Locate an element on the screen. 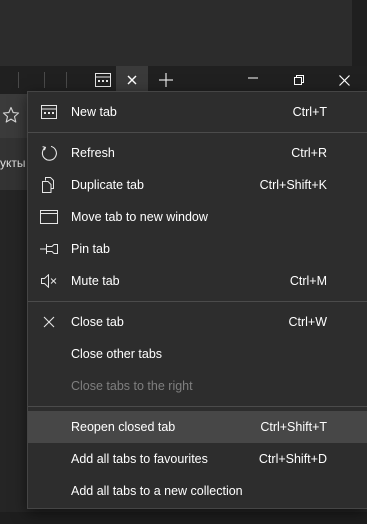 This screenshot has width=367, height=524. menu-item-shortcut: Ctrl+T is located at coordinates (309, 112).